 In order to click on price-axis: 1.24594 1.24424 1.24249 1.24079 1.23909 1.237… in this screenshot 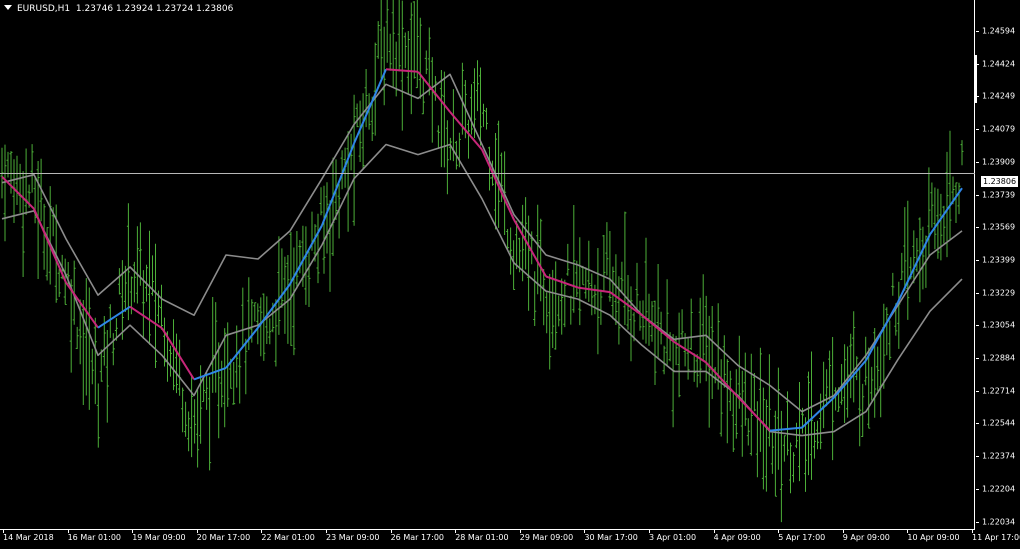, I will do `click(998, 265)`.